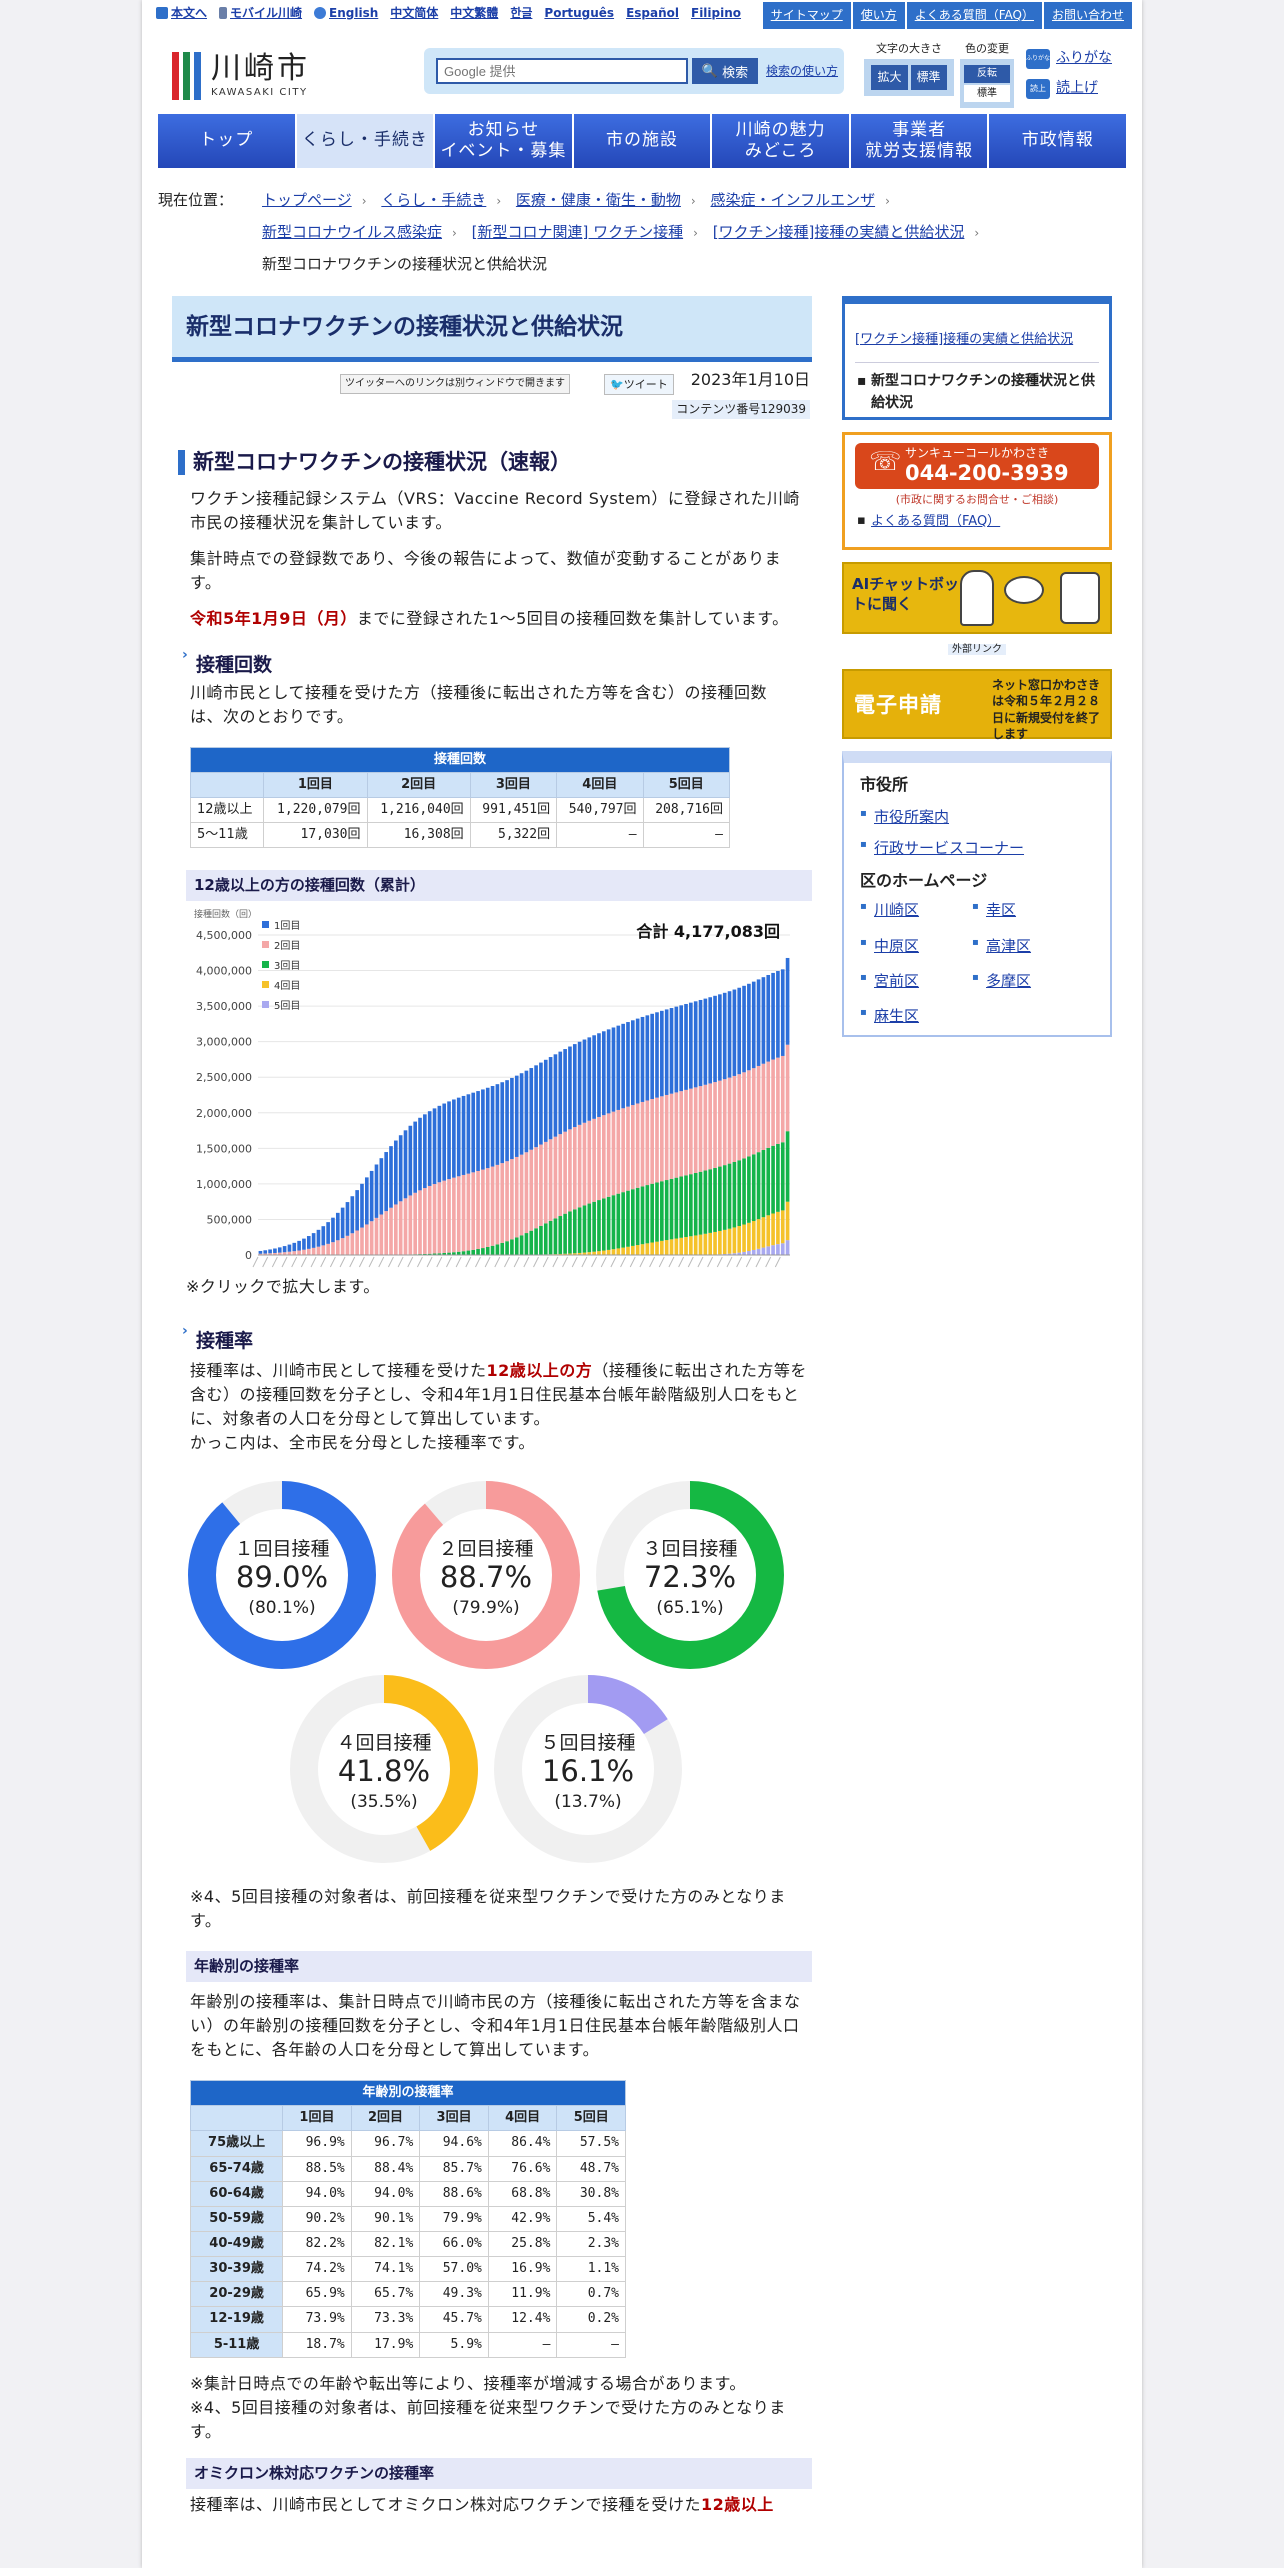  What do you see at coordinates (383, 1802) in the screenshot?
I see `donut-label: (35.5%)` at bounding box center [383, 1802].